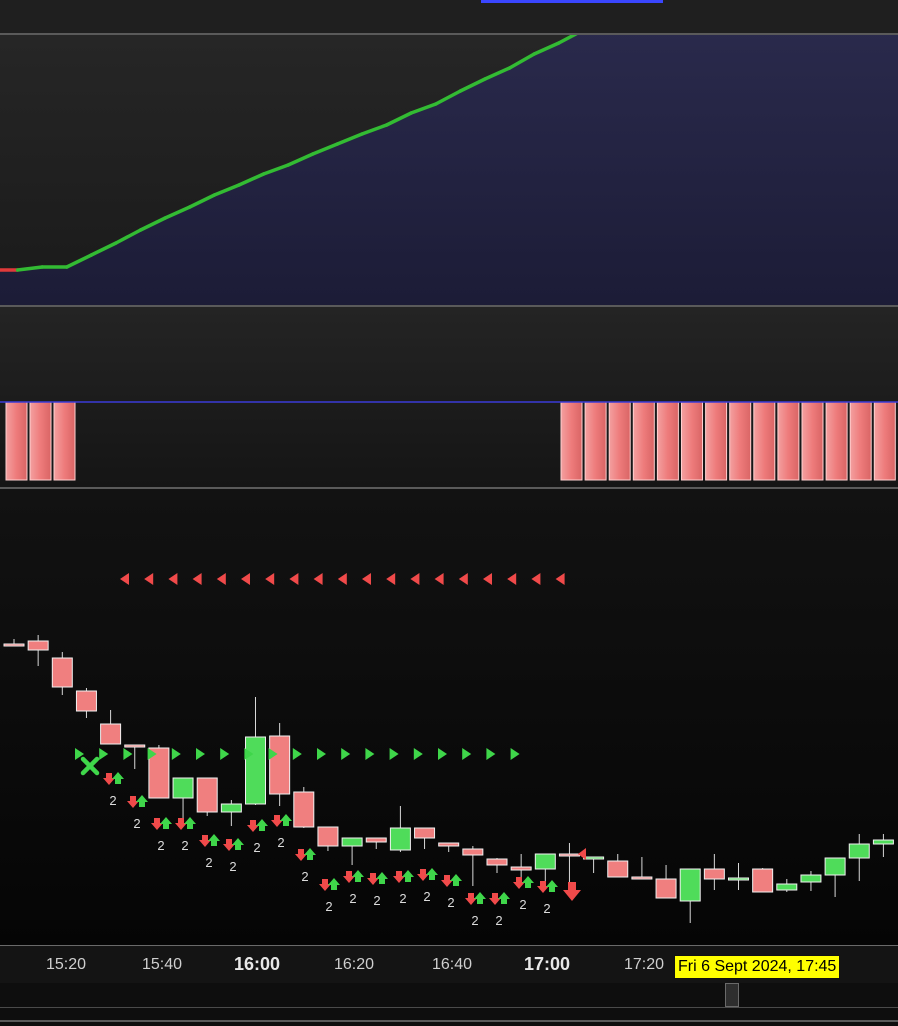 This screenshot has height=1026, width=898. I want to click on scrollbar-thumb, so click(732, 995).